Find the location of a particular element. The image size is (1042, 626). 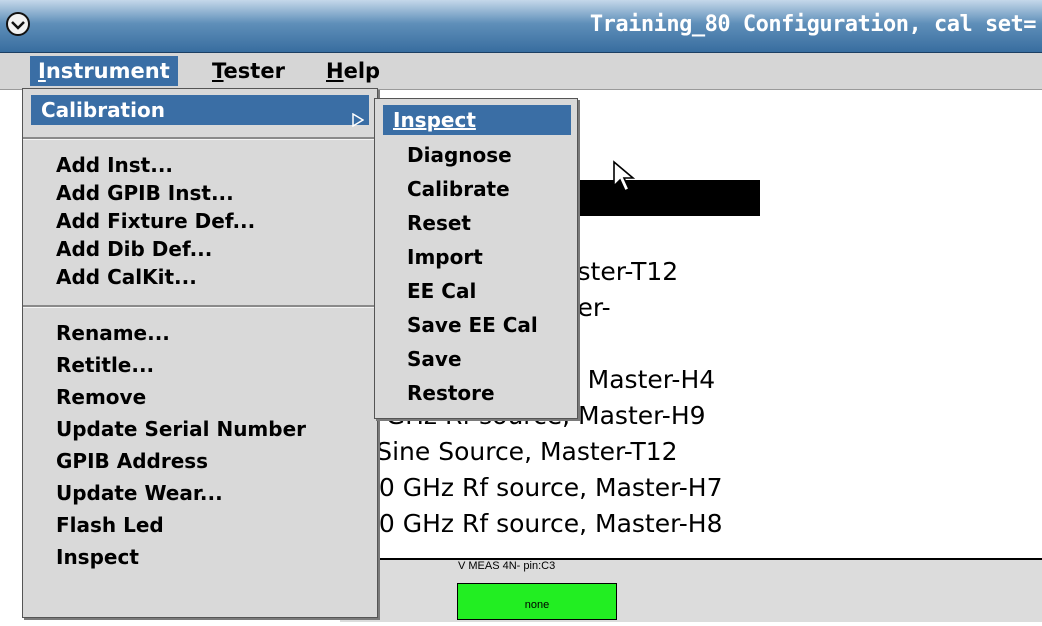

menu-help: Help is located at coordinates (353, 71).